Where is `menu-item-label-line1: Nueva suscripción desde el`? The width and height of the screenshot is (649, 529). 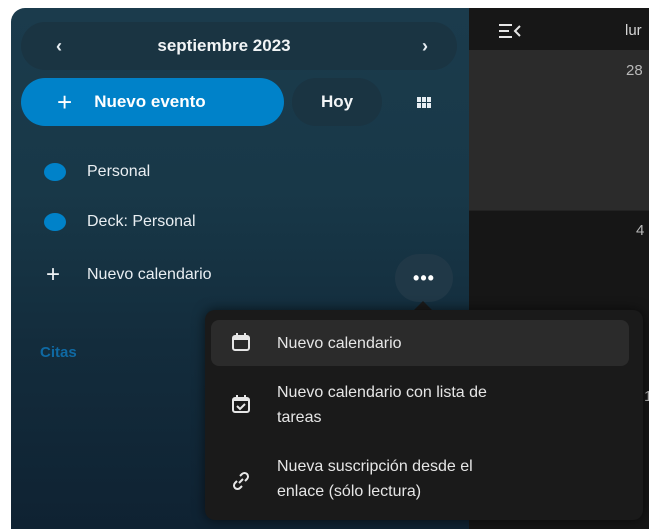 menu-item-label-line1: Nueva suscripción desde el is located at coordinates (375, 466).